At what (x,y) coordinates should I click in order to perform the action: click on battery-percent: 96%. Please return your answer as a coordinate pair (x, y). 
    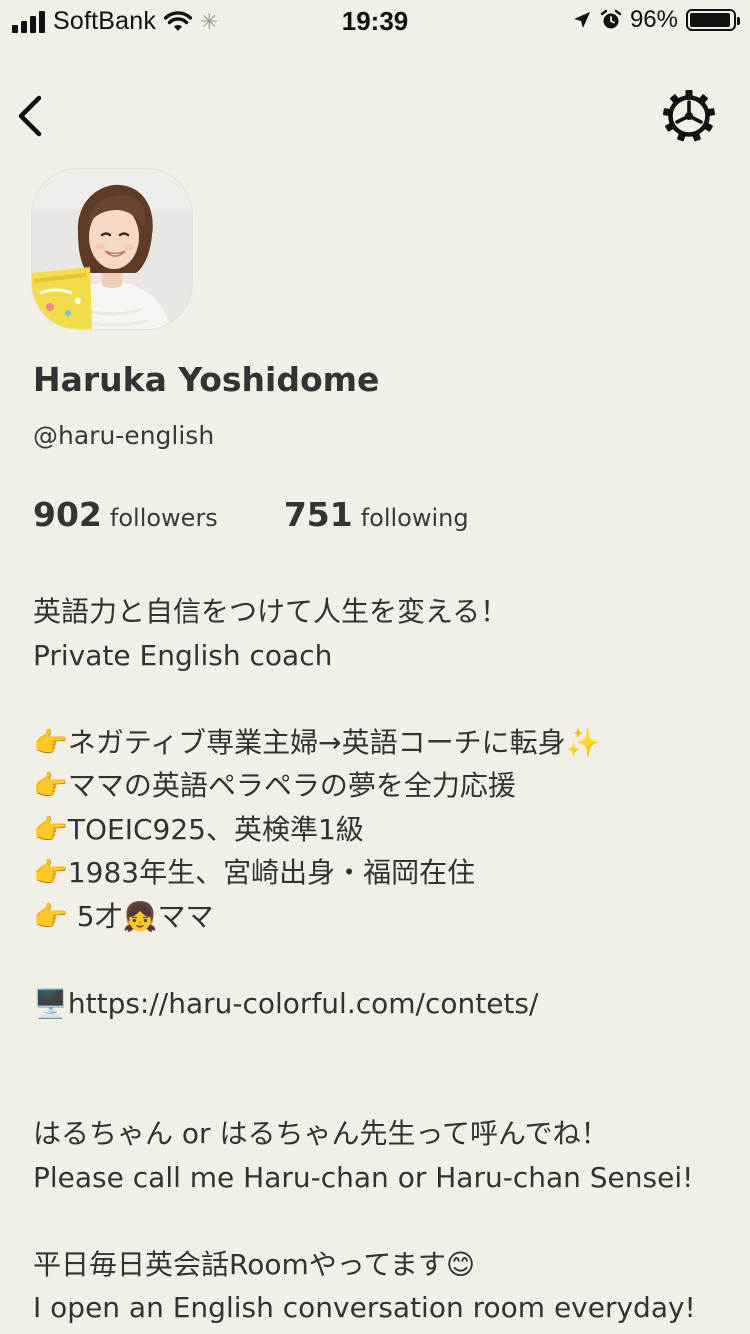
    Looking at the image, I should click on (653, 19).